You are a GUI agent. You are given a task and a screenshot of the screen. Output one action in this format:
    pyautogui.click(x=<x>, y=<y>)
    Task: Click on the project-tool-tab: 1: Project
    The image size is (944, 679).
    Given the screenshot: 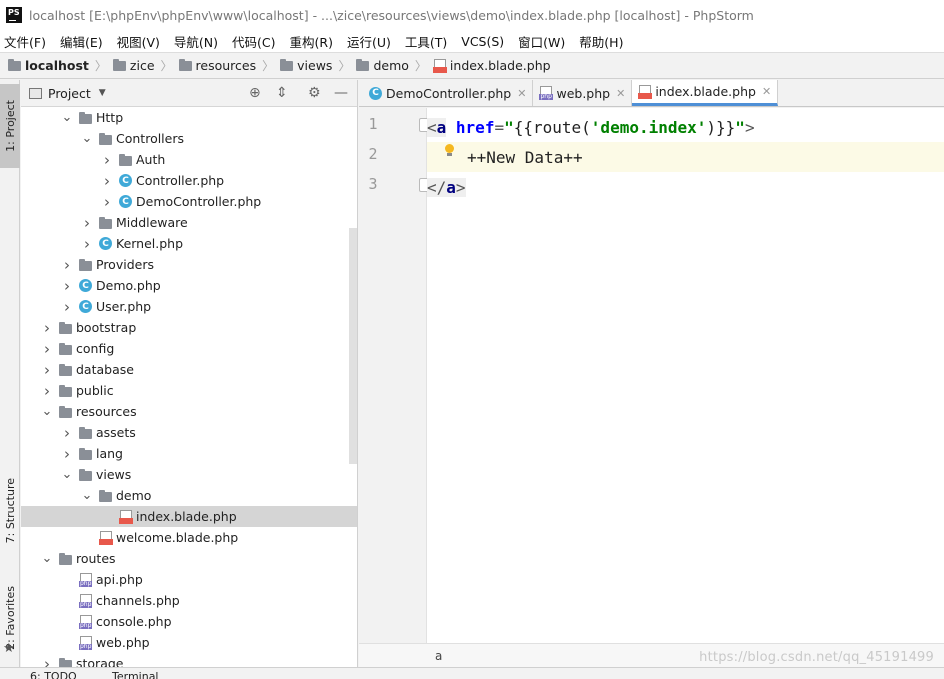 What is the action you would take?
    pyautogui.click(x=10, y=126)
    